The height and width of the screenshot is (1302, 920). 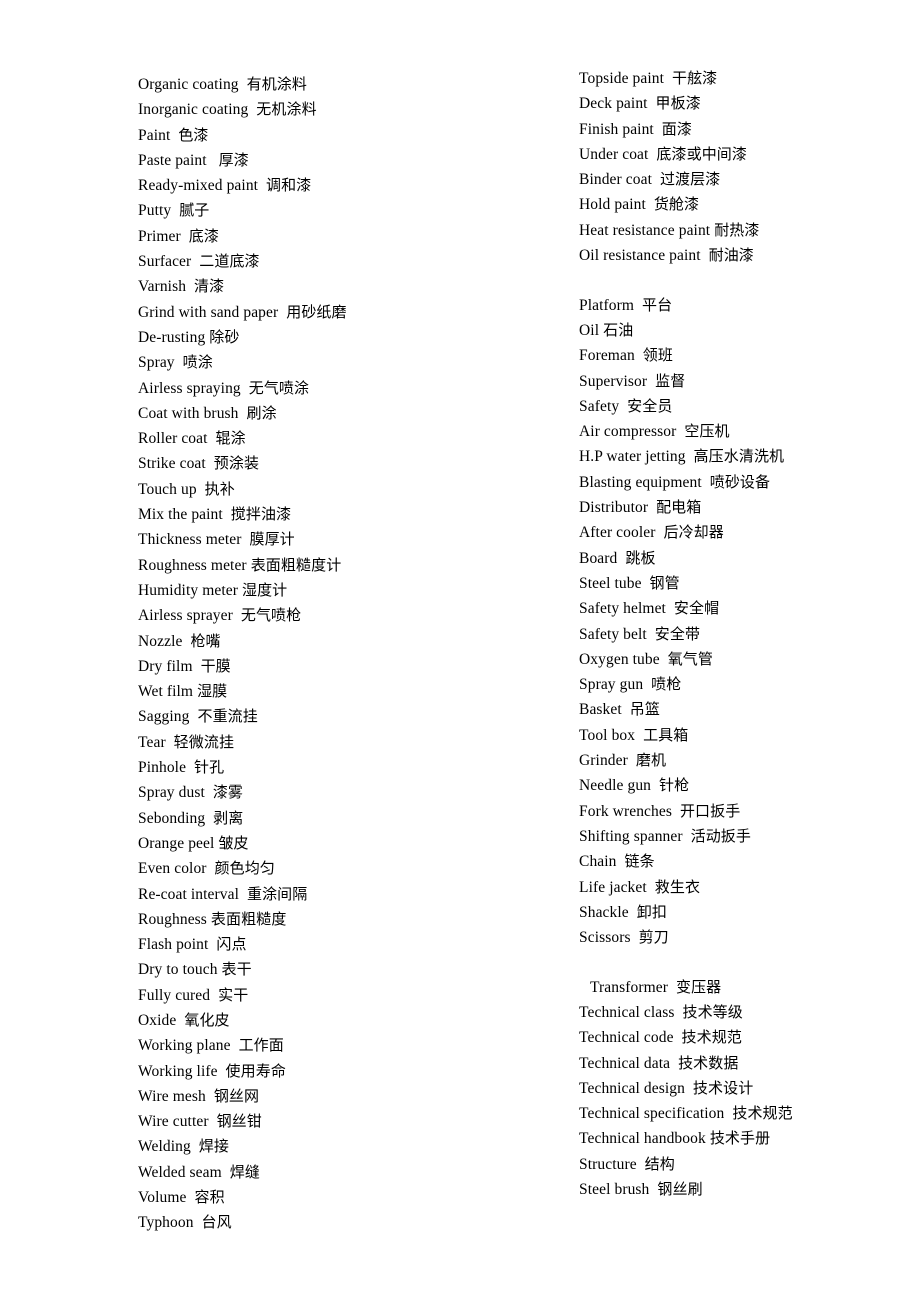 What do you see at coordinates (628, 432) in the screenshot?
I see `term-english: Air compressor` at bounding box center [628, 432].